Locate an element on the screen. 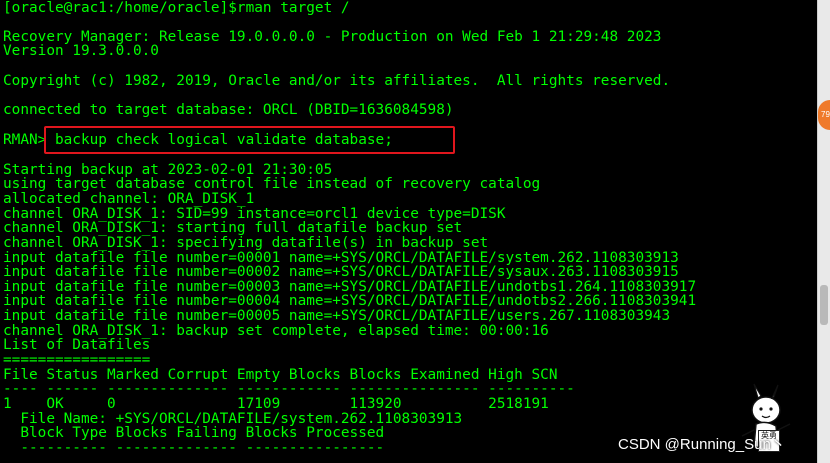 This screenshot has width=830, height=463. output-line: allocated channel: ORA_DISK_1 is located at coordinates (129, 199).